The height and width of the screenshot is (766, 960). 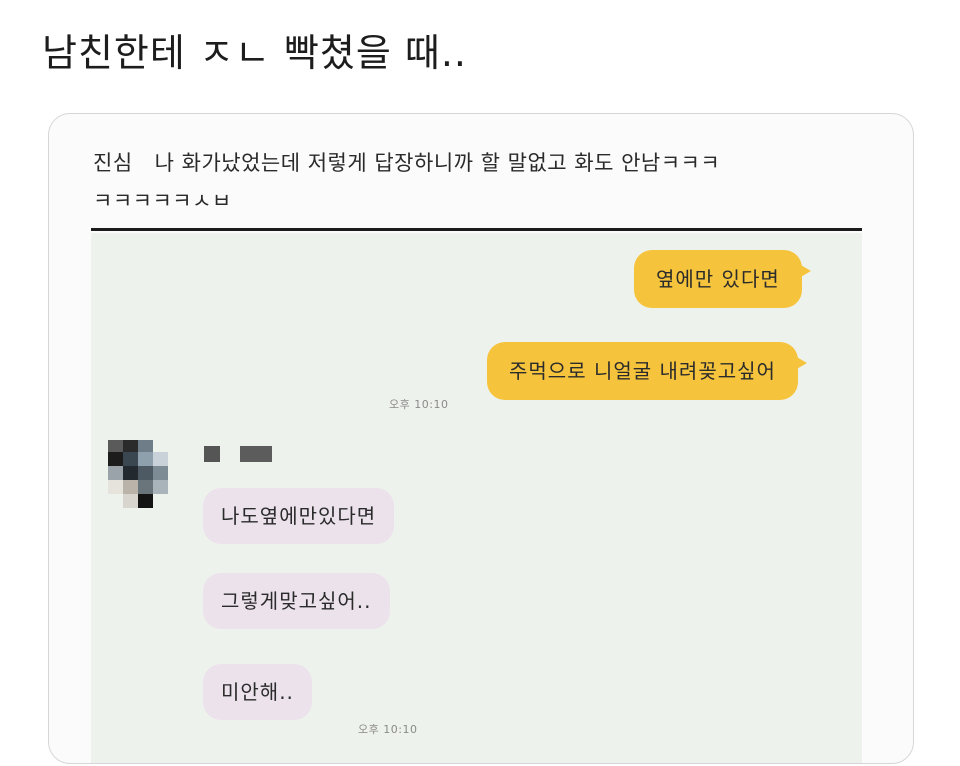 What do you see at coordinates (419, 404) in the screenshot?
I see `sent-timestamp: 오후 10:10` at bounding box center [419, 404].